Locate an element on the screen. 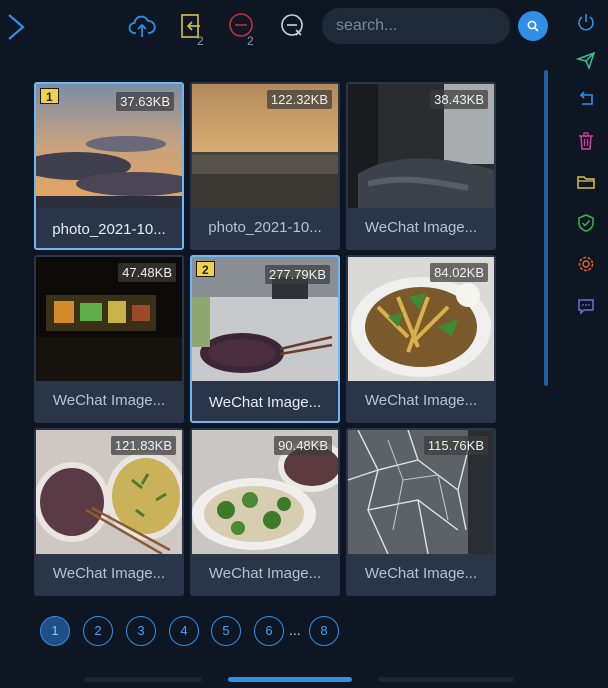  clear-selection-icon is located at coordinates (292, 25).